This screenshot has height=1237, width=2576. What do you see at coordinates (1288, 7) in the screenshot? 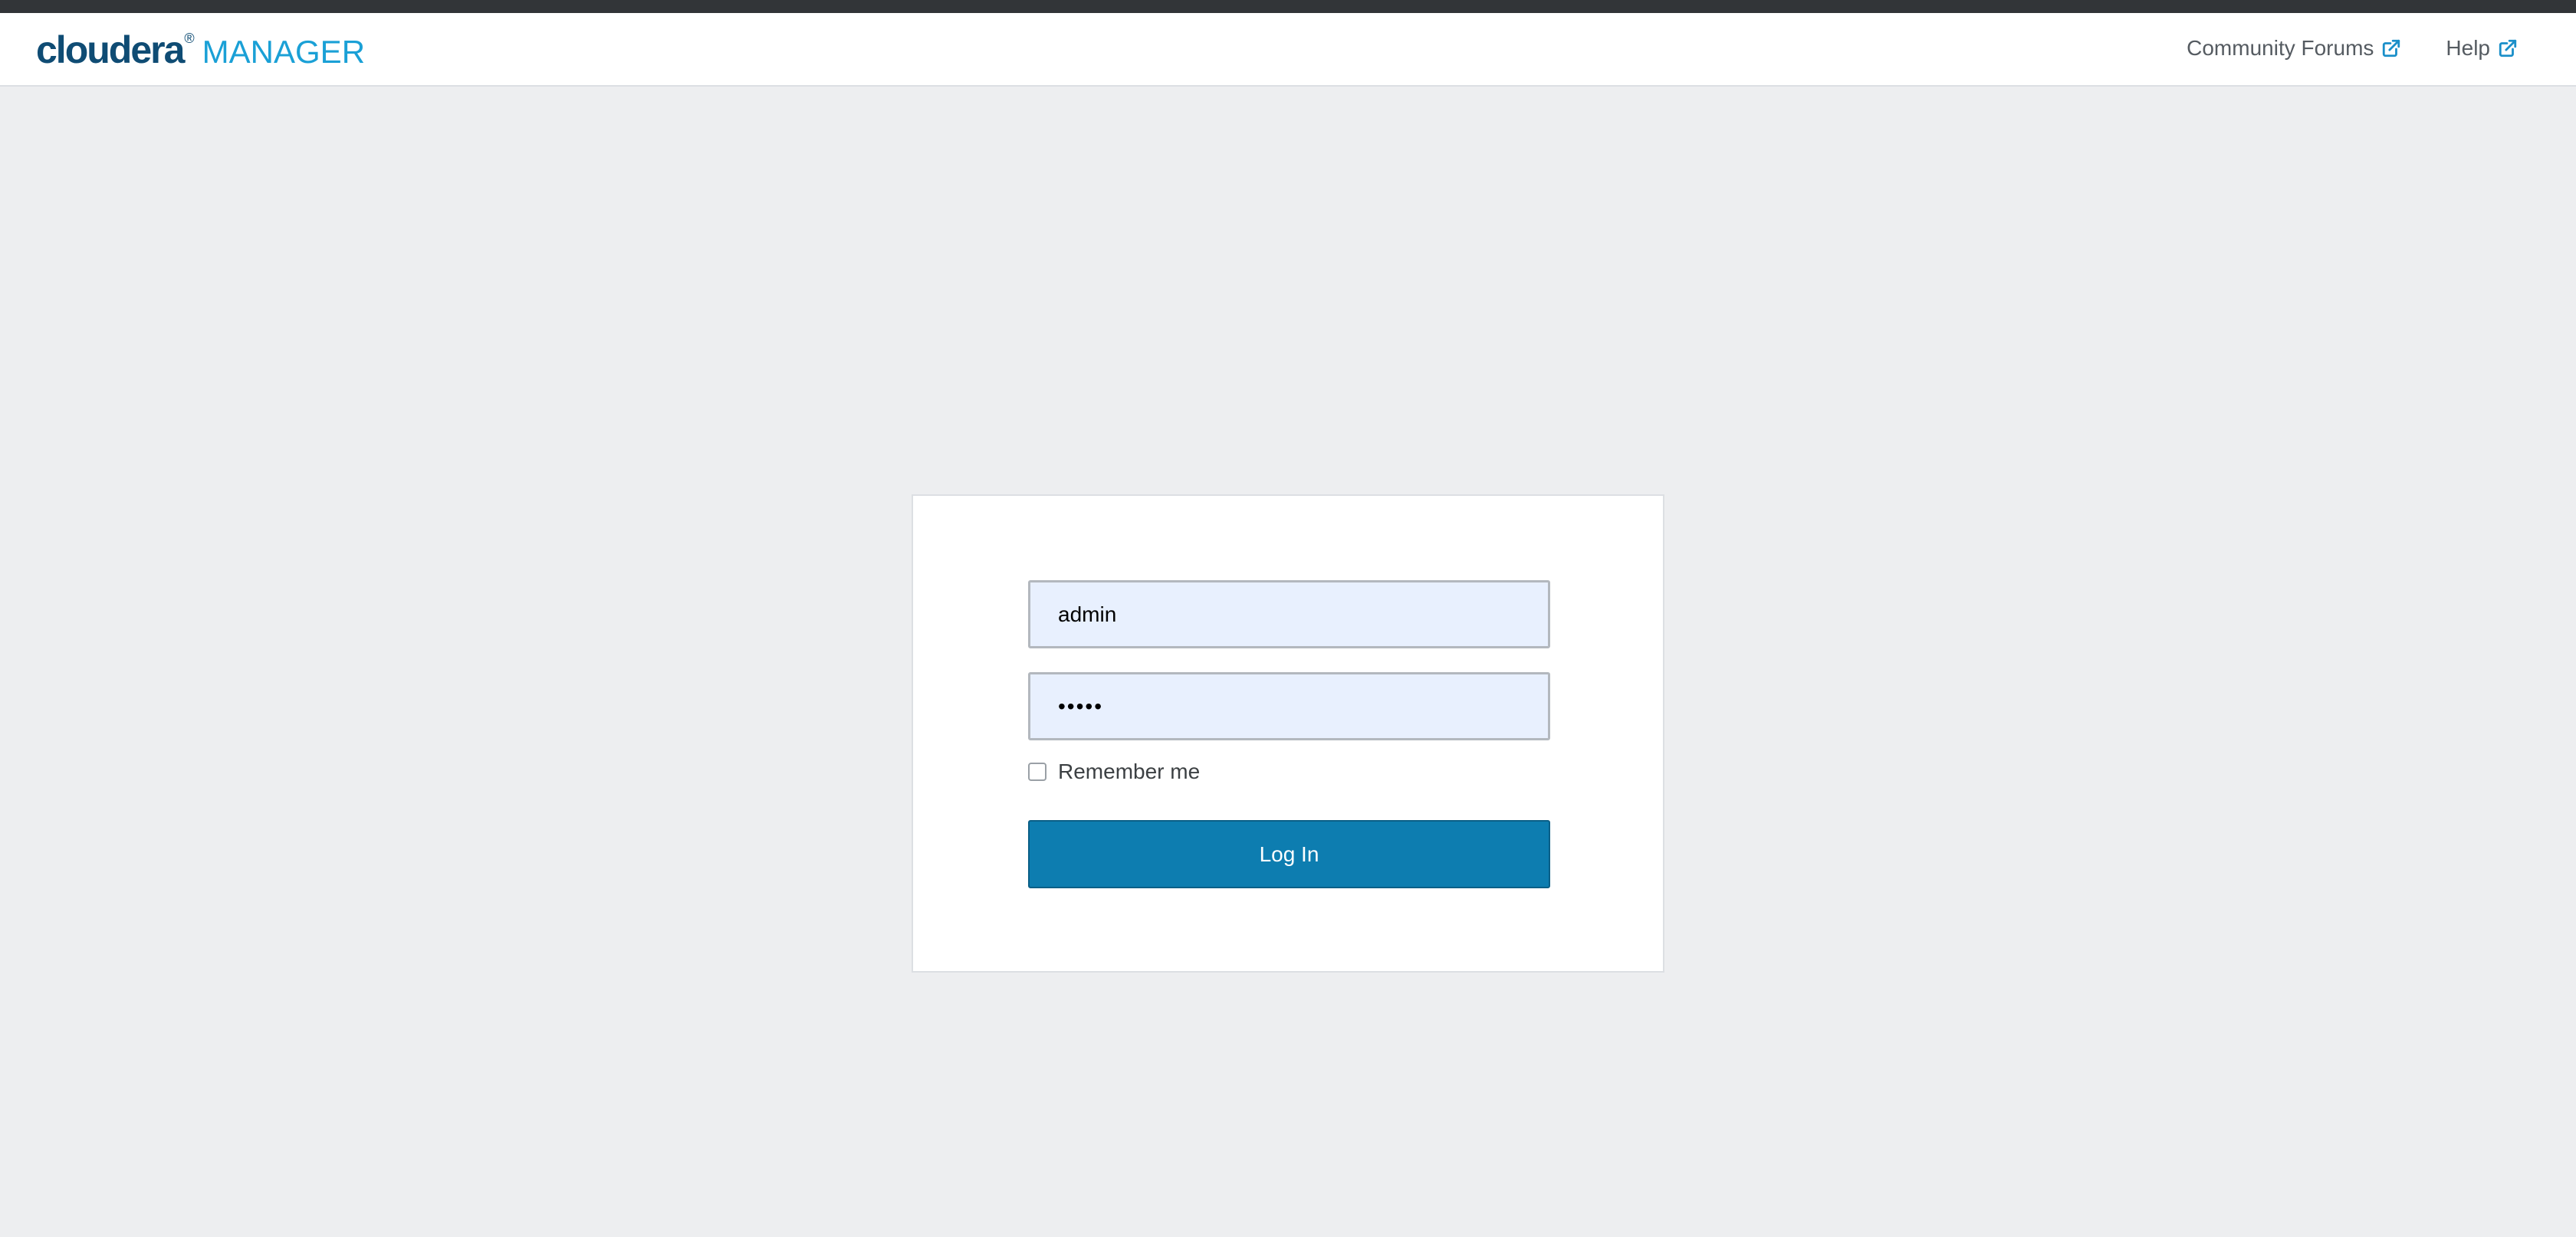
I see `top-accent-bar` at bounding box center [1288, 7].